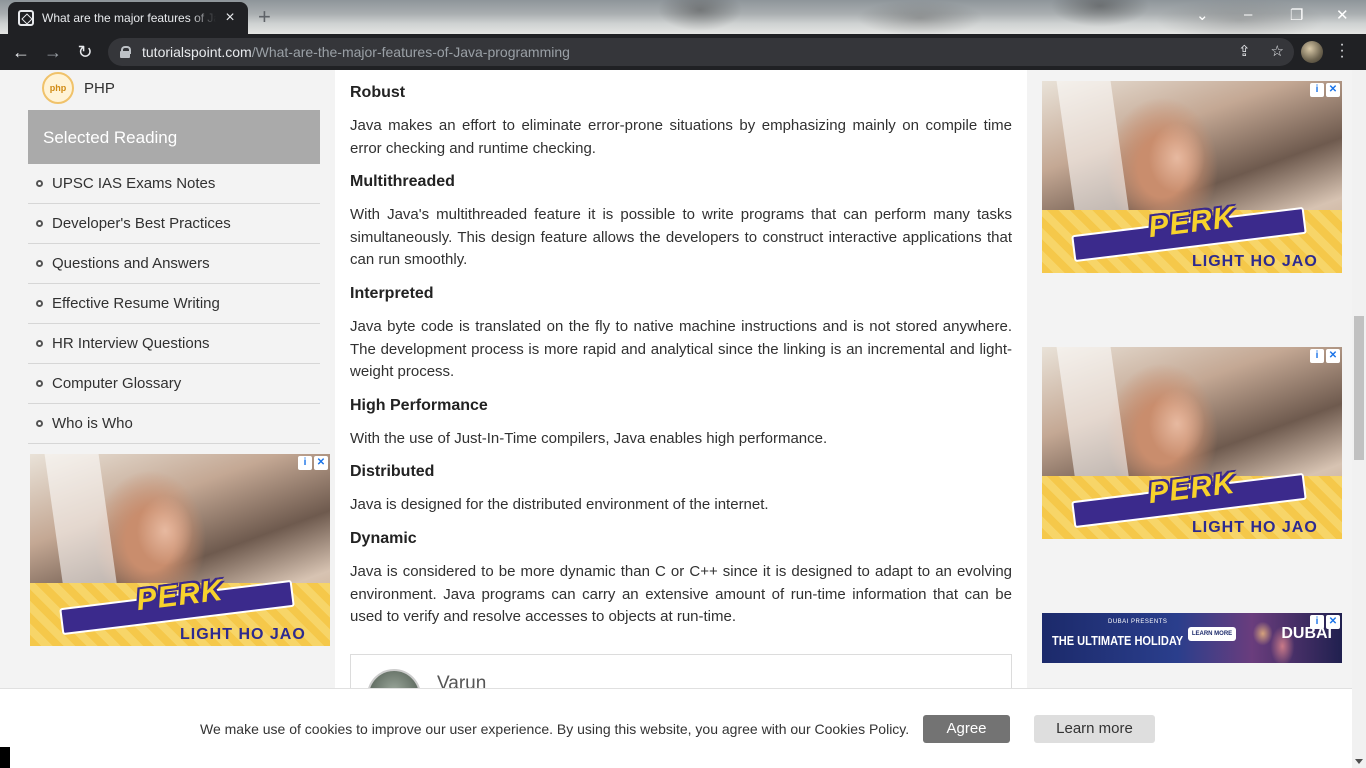  I want to click on window-close-icon: ✕, so click(1342, 15).